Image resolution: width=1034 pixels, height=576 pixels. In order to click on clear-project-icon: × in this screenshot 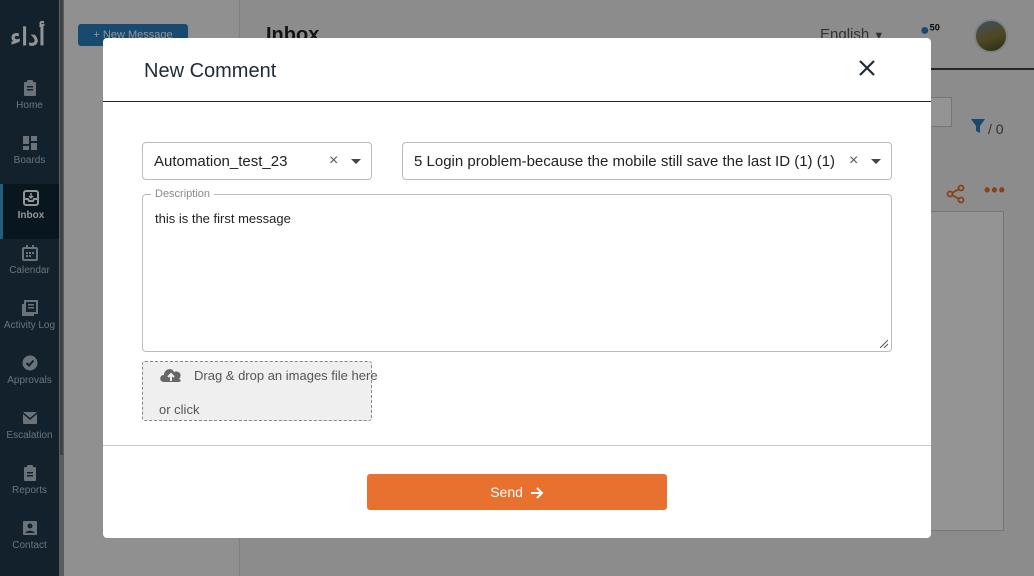, I will do `click(333, 161)`.